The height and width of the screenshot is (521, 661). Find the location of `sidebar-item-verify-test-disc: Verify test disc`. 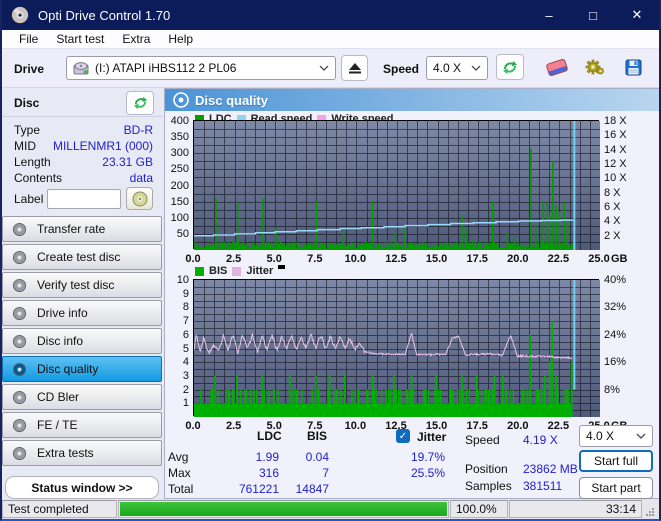

sidebar-item-verify-test-disc: Verify test disc is located at coordinates (82, 285).